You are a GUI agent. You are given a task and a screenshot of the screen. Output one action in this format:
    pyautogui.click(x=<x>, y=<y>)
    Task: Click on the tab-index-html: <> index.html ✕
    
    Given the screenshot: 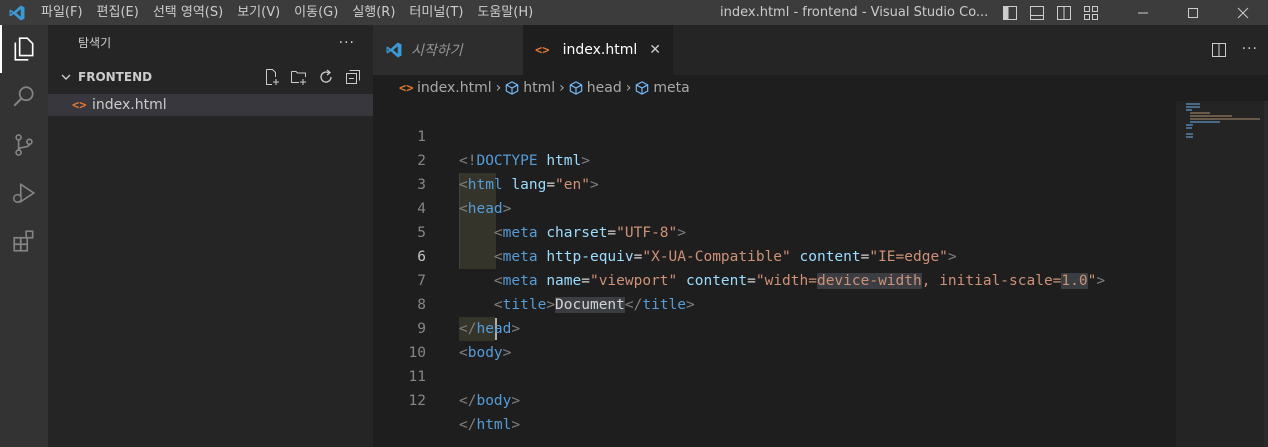 What is the action you would take?
    pyautogui.click(x=598, y=50)
    